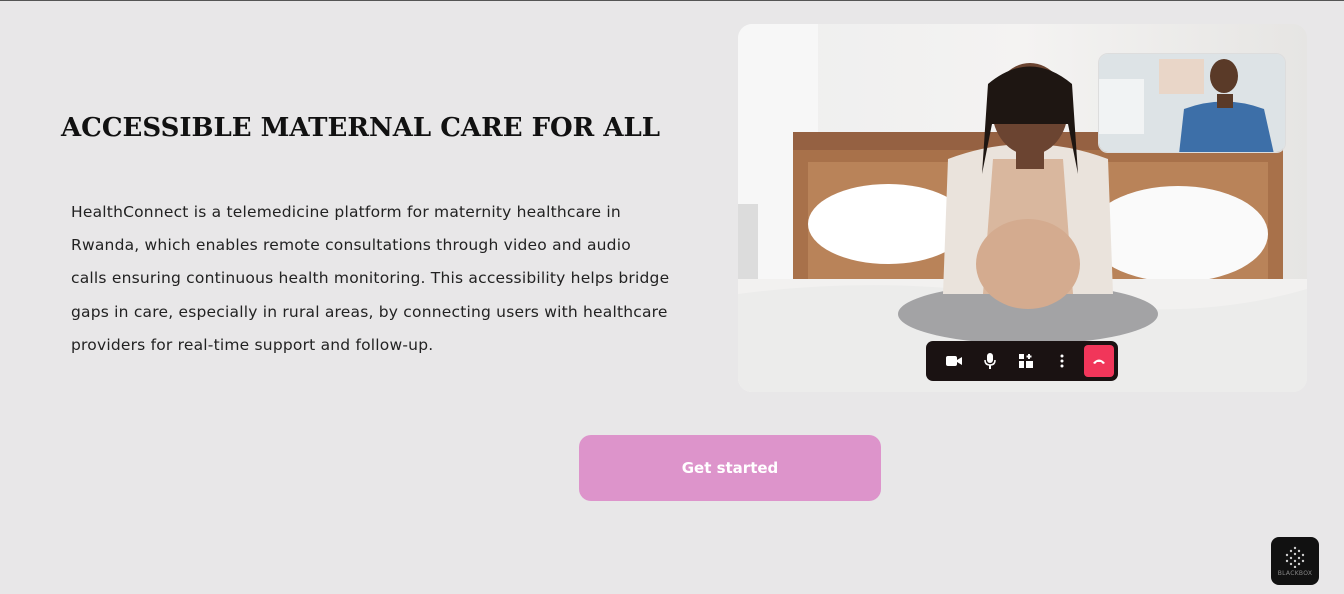  Describe the element at coordinates (1295, 557) in the screenshot. I see `blackbox-logo-icon` at that location.